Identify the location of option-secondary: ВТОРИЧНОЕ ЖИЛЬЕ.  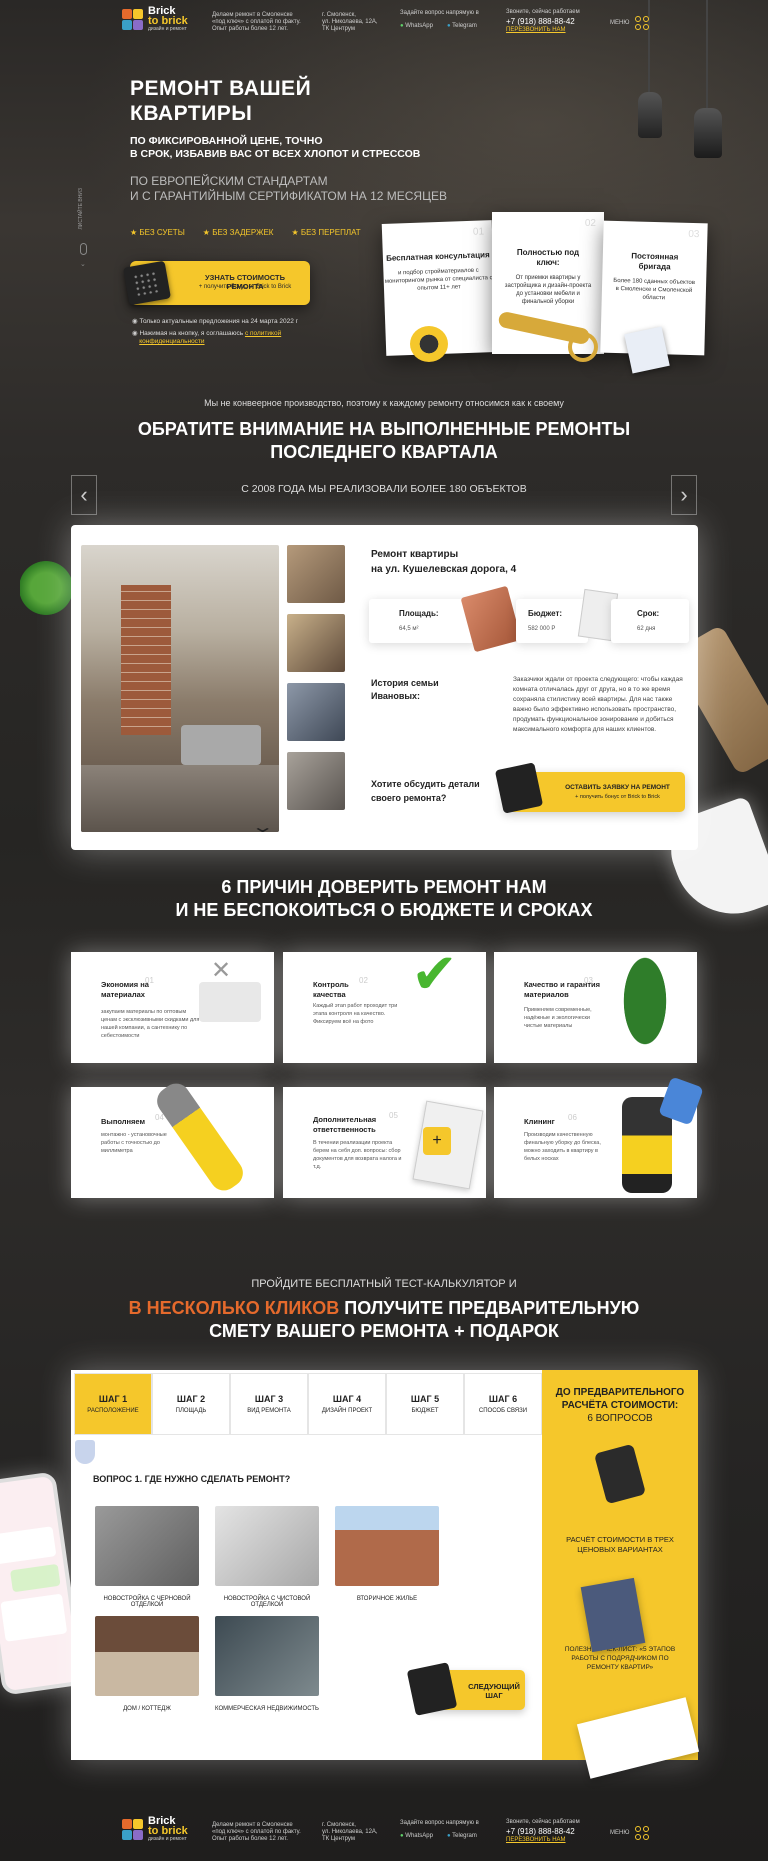
(387, 1554).